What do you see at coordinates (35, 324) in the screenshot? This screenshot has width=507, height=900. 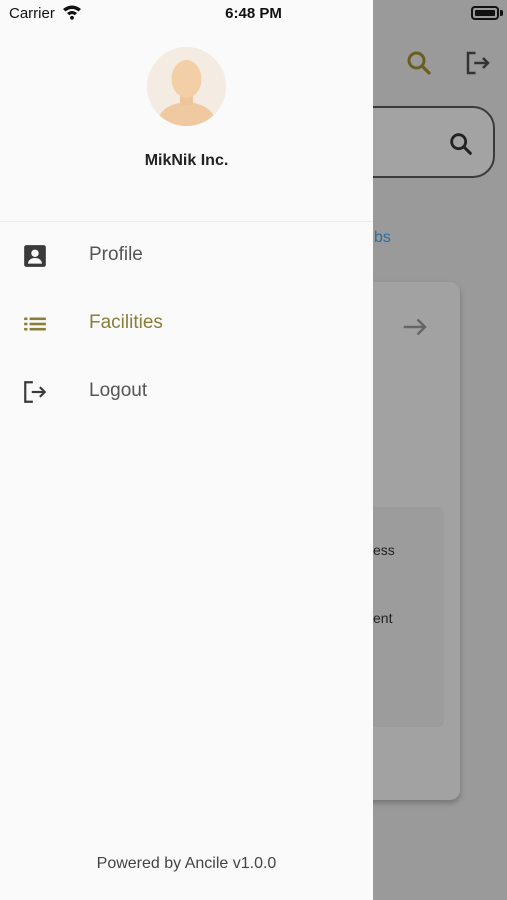 I see `list-icon` at bounding box center [35, 324].